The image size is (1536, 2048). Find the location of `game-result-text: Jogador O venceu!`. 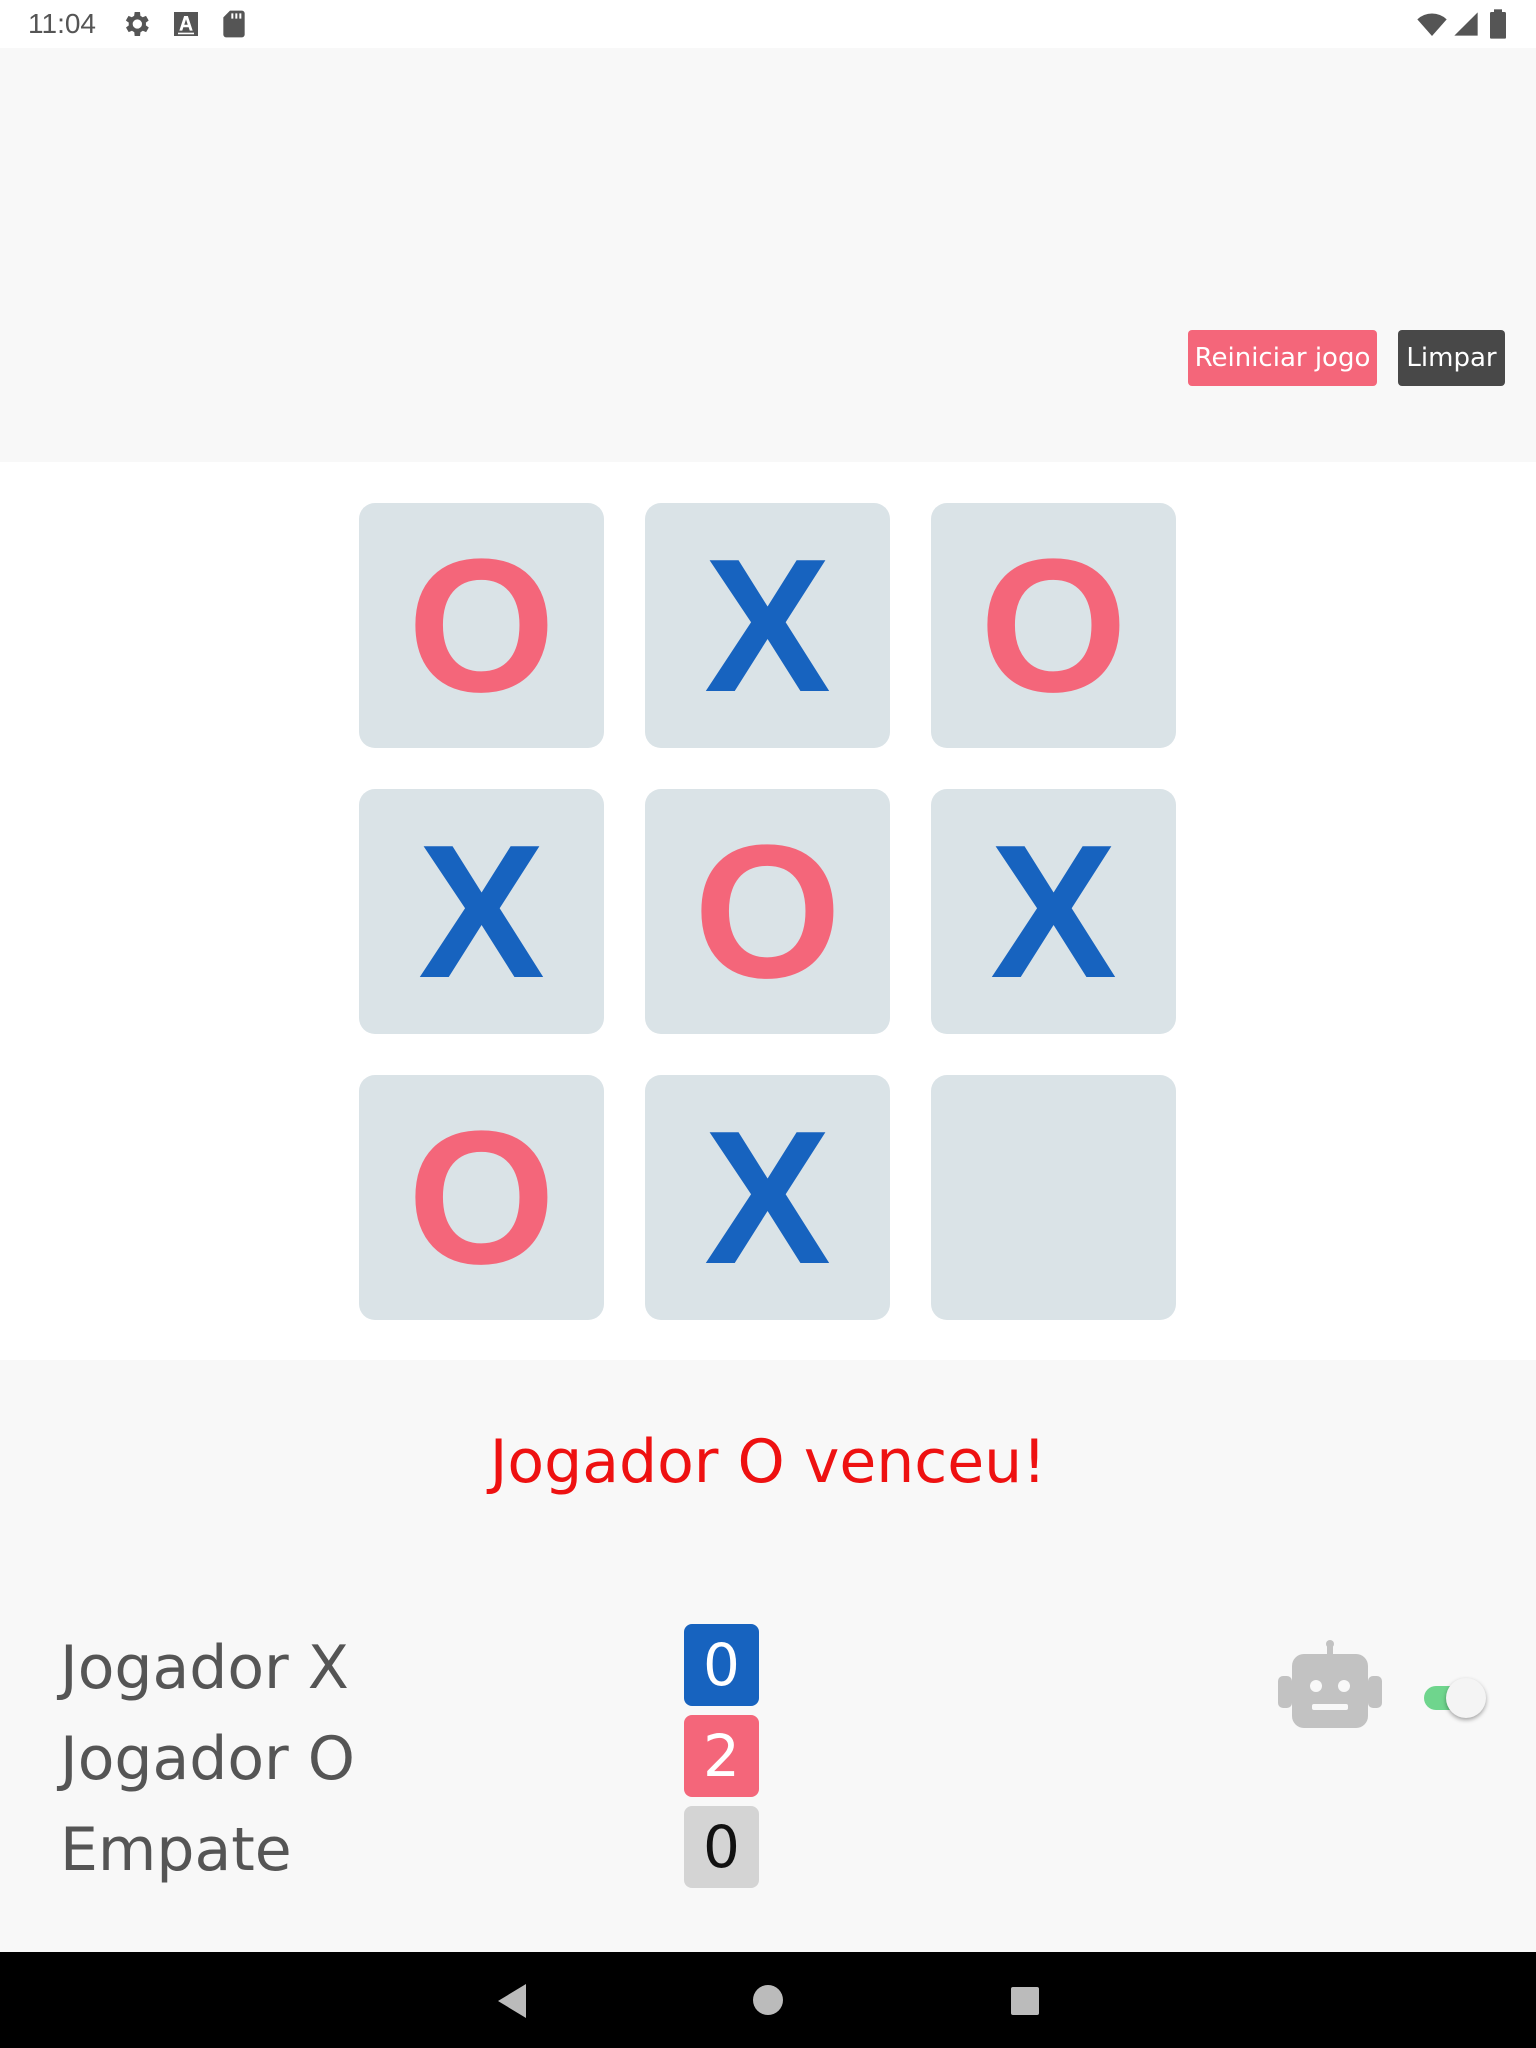

game-result-text: Jogador O venceu! is located at coordinates (768, 1462).